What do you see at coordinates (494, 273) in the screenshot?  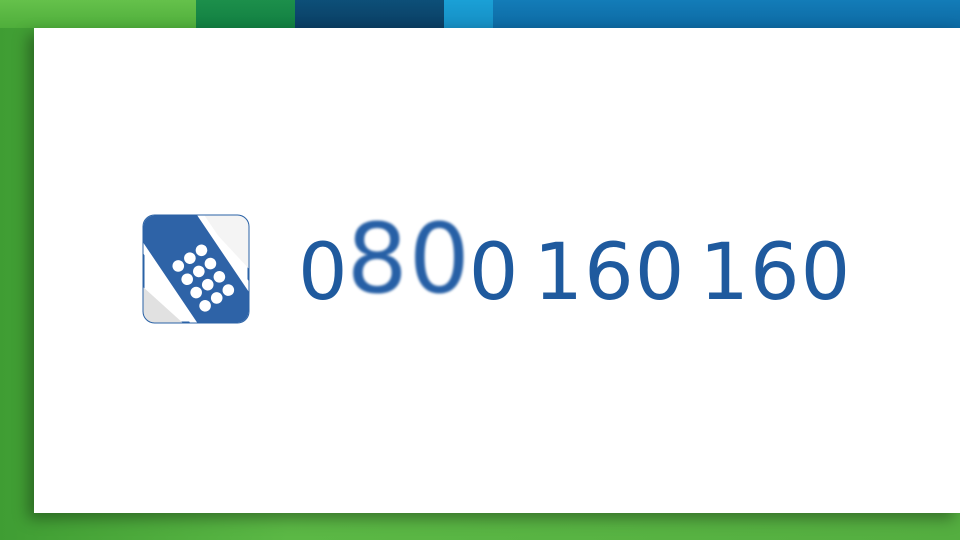 I see `phone-digit-prefix-end: 0` at bounding box center [494, 273].